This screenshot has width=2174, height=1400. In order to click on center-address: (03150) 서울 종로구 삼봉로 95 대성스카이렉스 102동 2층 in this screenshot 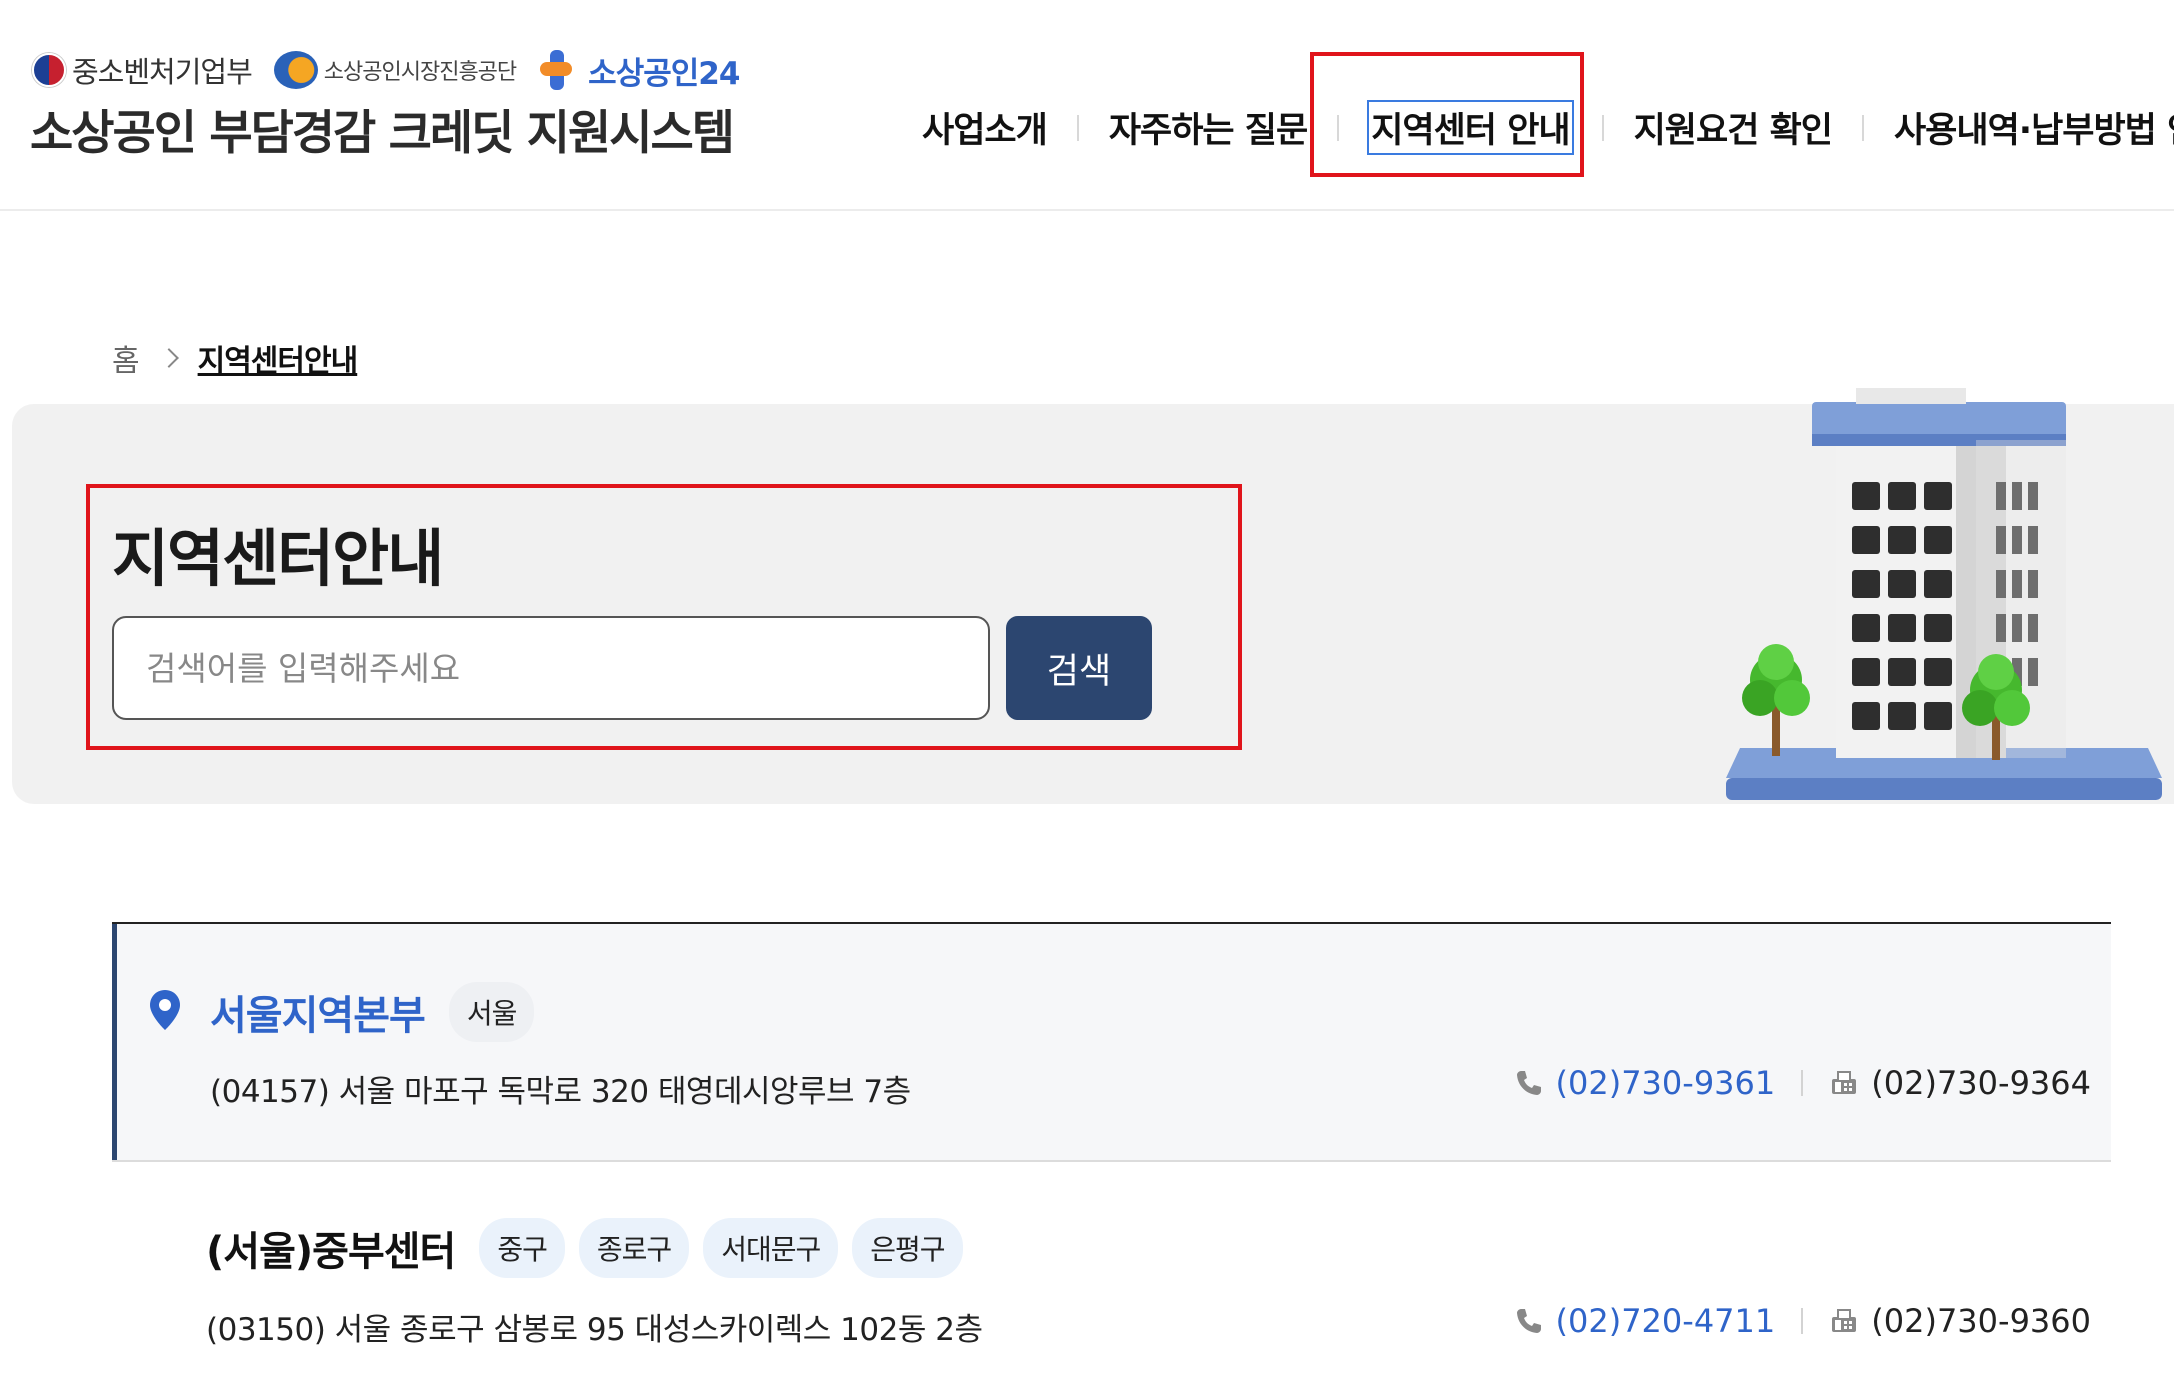, I will do `click(594, 1330)`.